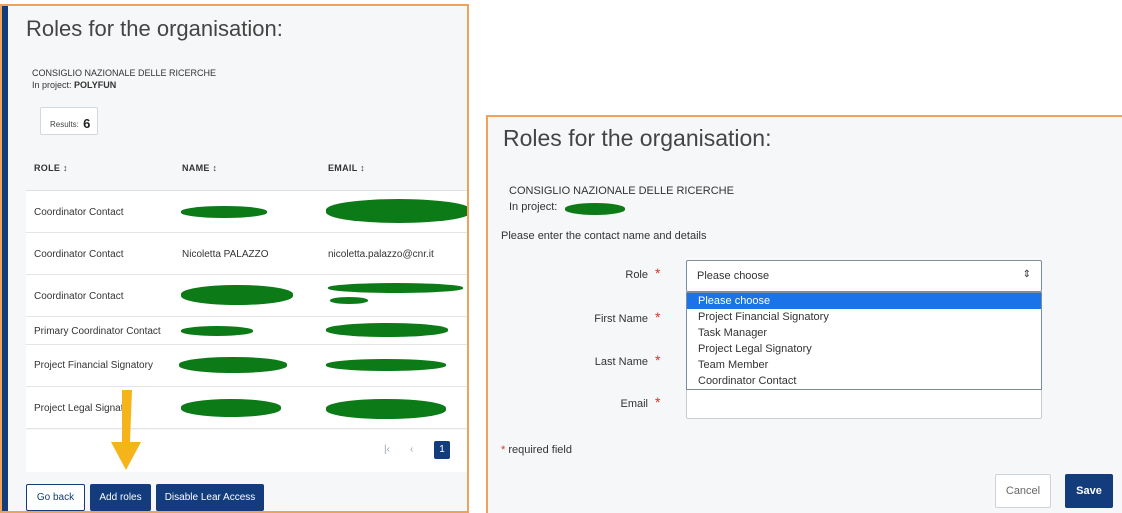 This screenshot has height=513, width=1122. I want to click on role-option: Project Financial Signatory, so click(864, 317).